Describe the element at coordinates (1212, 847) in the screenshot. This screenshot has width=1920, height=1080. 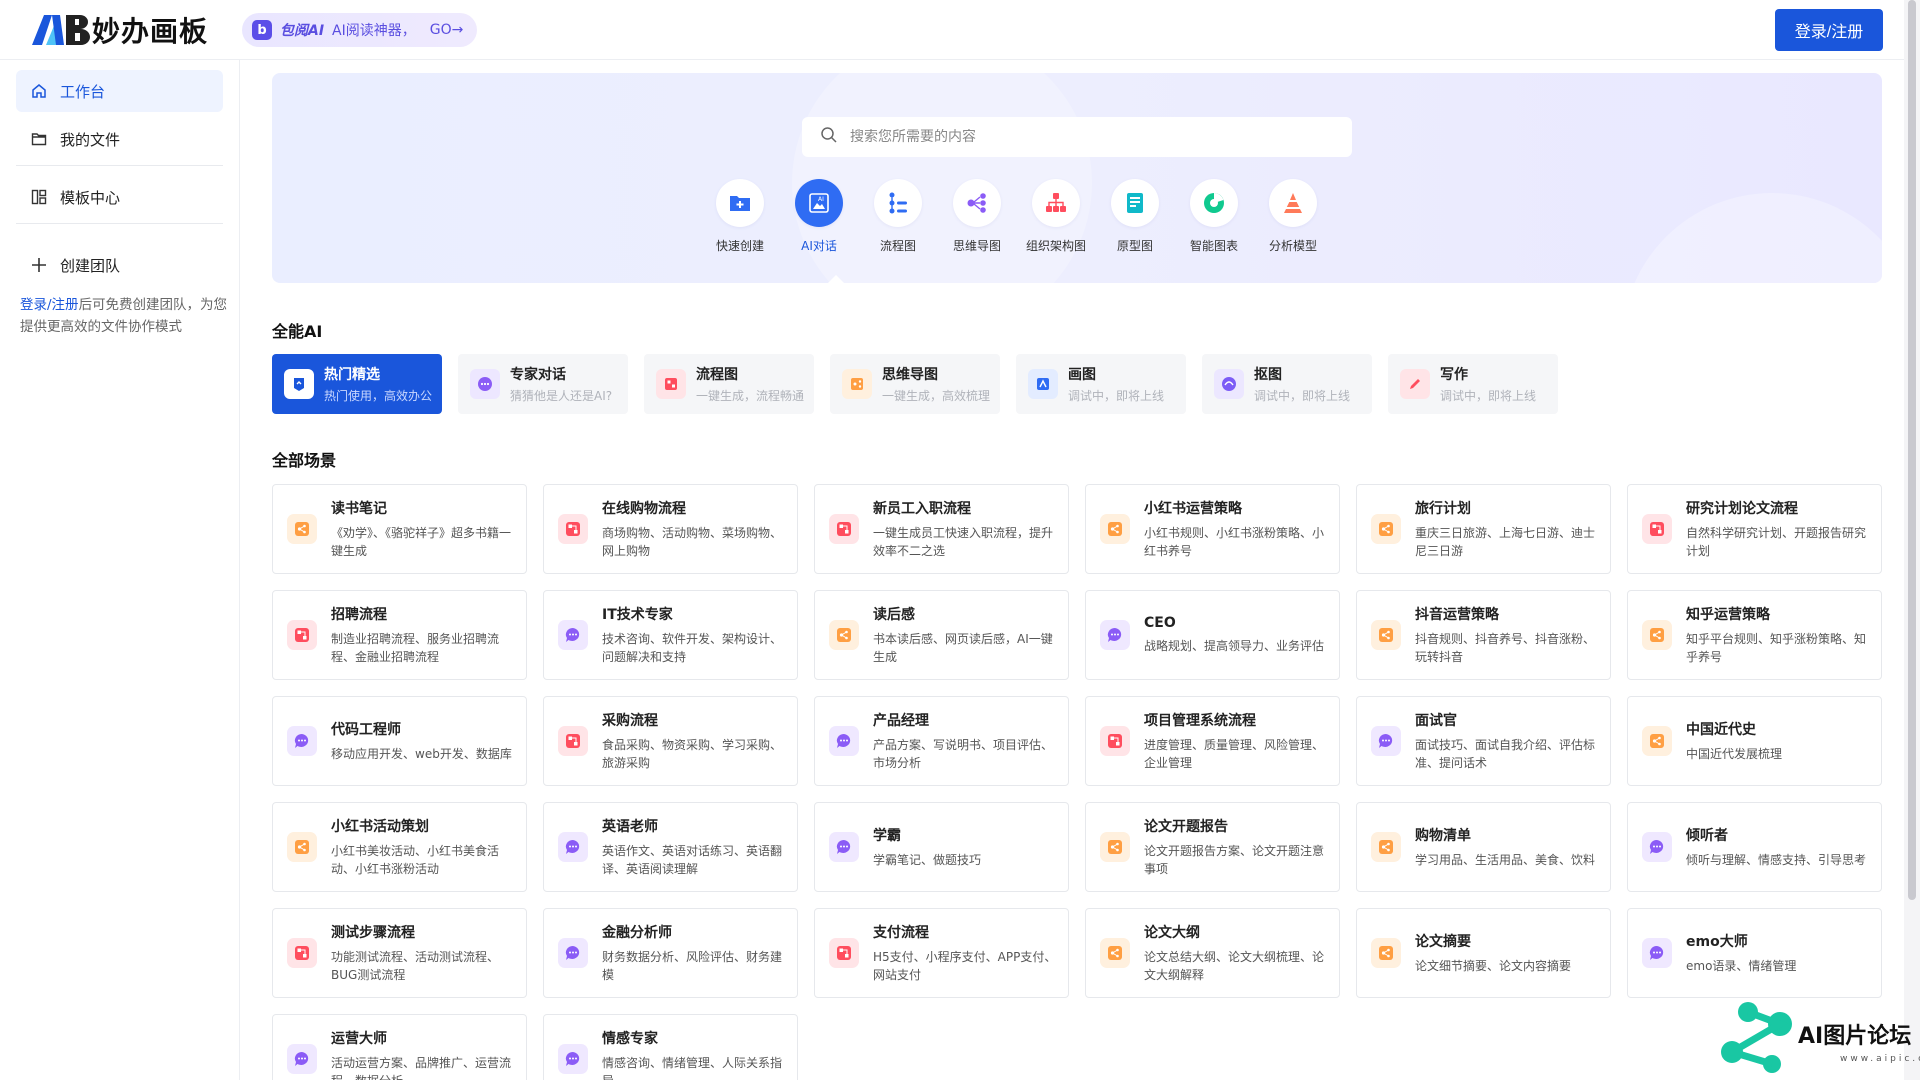
I see `scene-card: 论文开题报告 论文开题报告方案、论文开题注意事项` at that location.